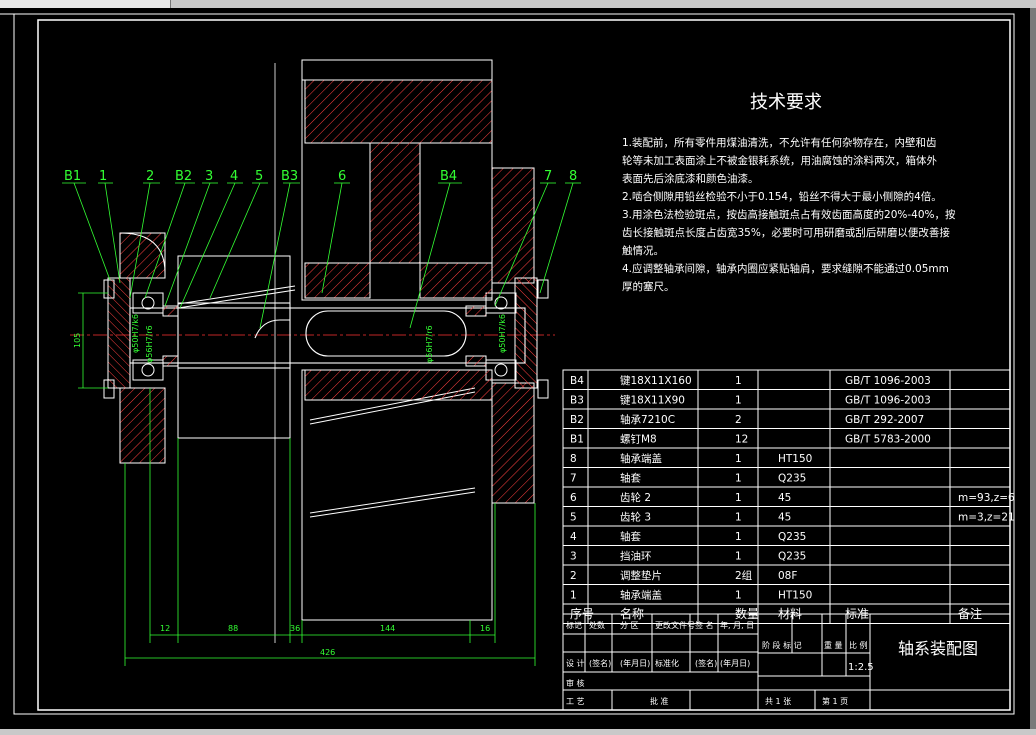 The height and width of the screenshot is (735, 1036). I want to click on bom-cell-no: 6, so click(573, 498).